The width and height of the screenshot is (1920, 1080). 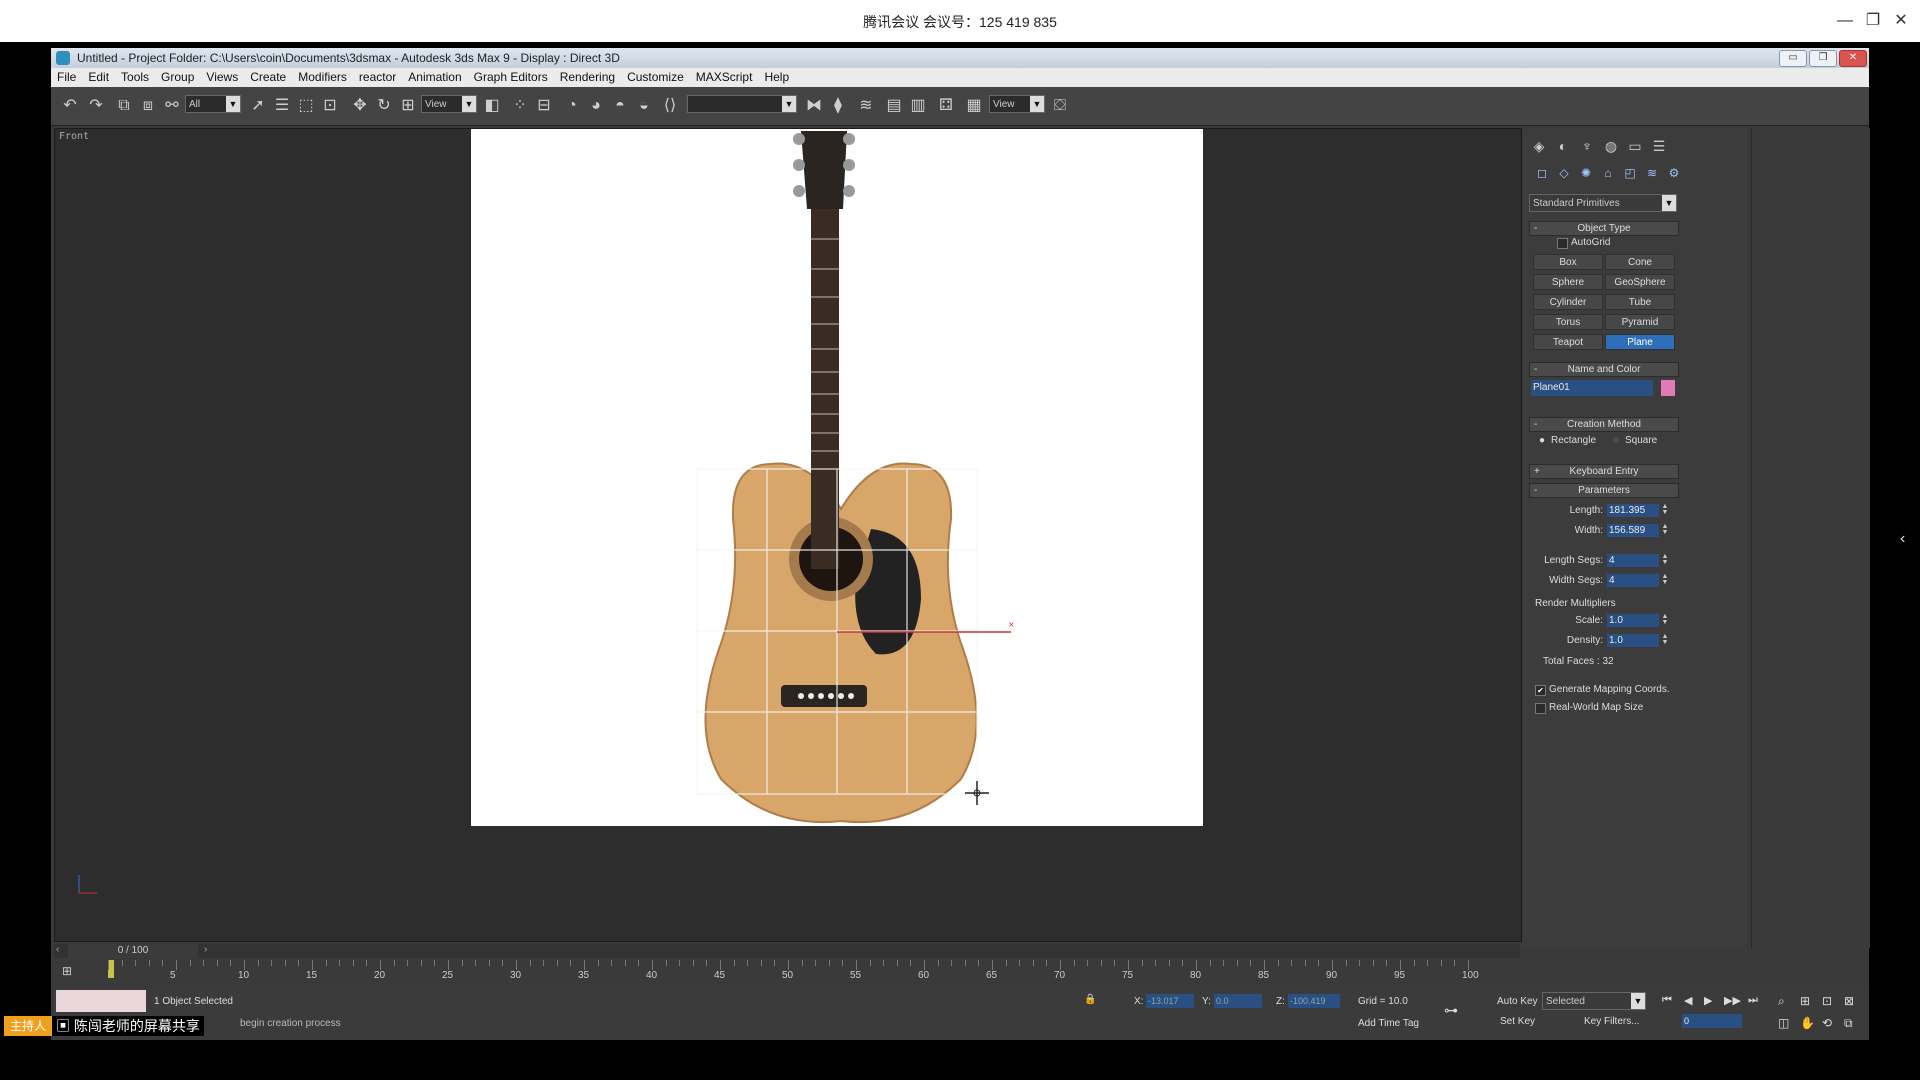 What do you see at coordinates (1540, 708) in the screenshot?
I see `real-world-checkbox` at bounding box center [1540, 708].